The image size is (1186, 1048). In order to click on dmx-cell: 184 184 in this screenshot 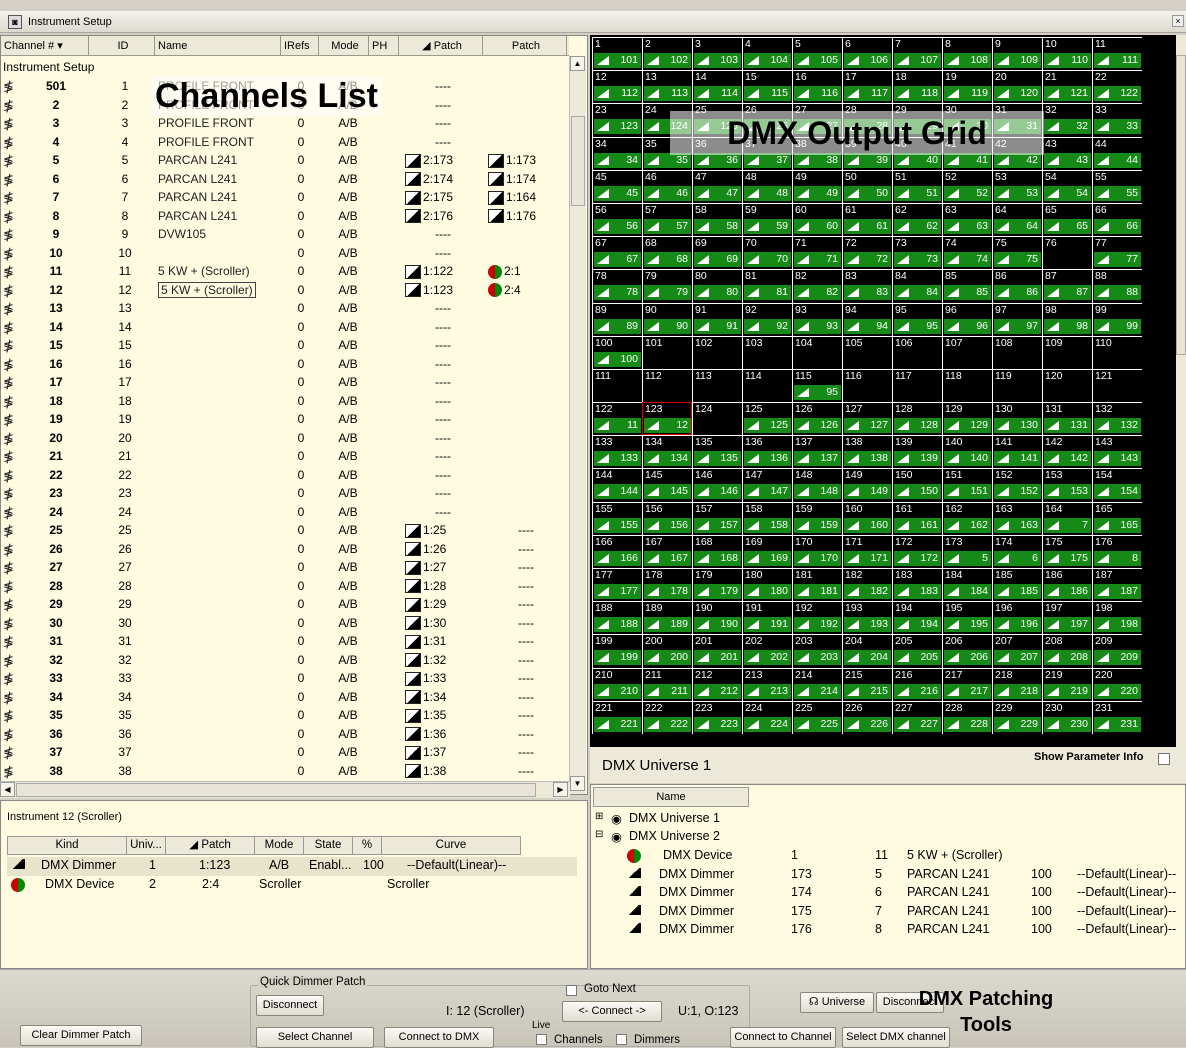, I will do `click(967, 585)`.